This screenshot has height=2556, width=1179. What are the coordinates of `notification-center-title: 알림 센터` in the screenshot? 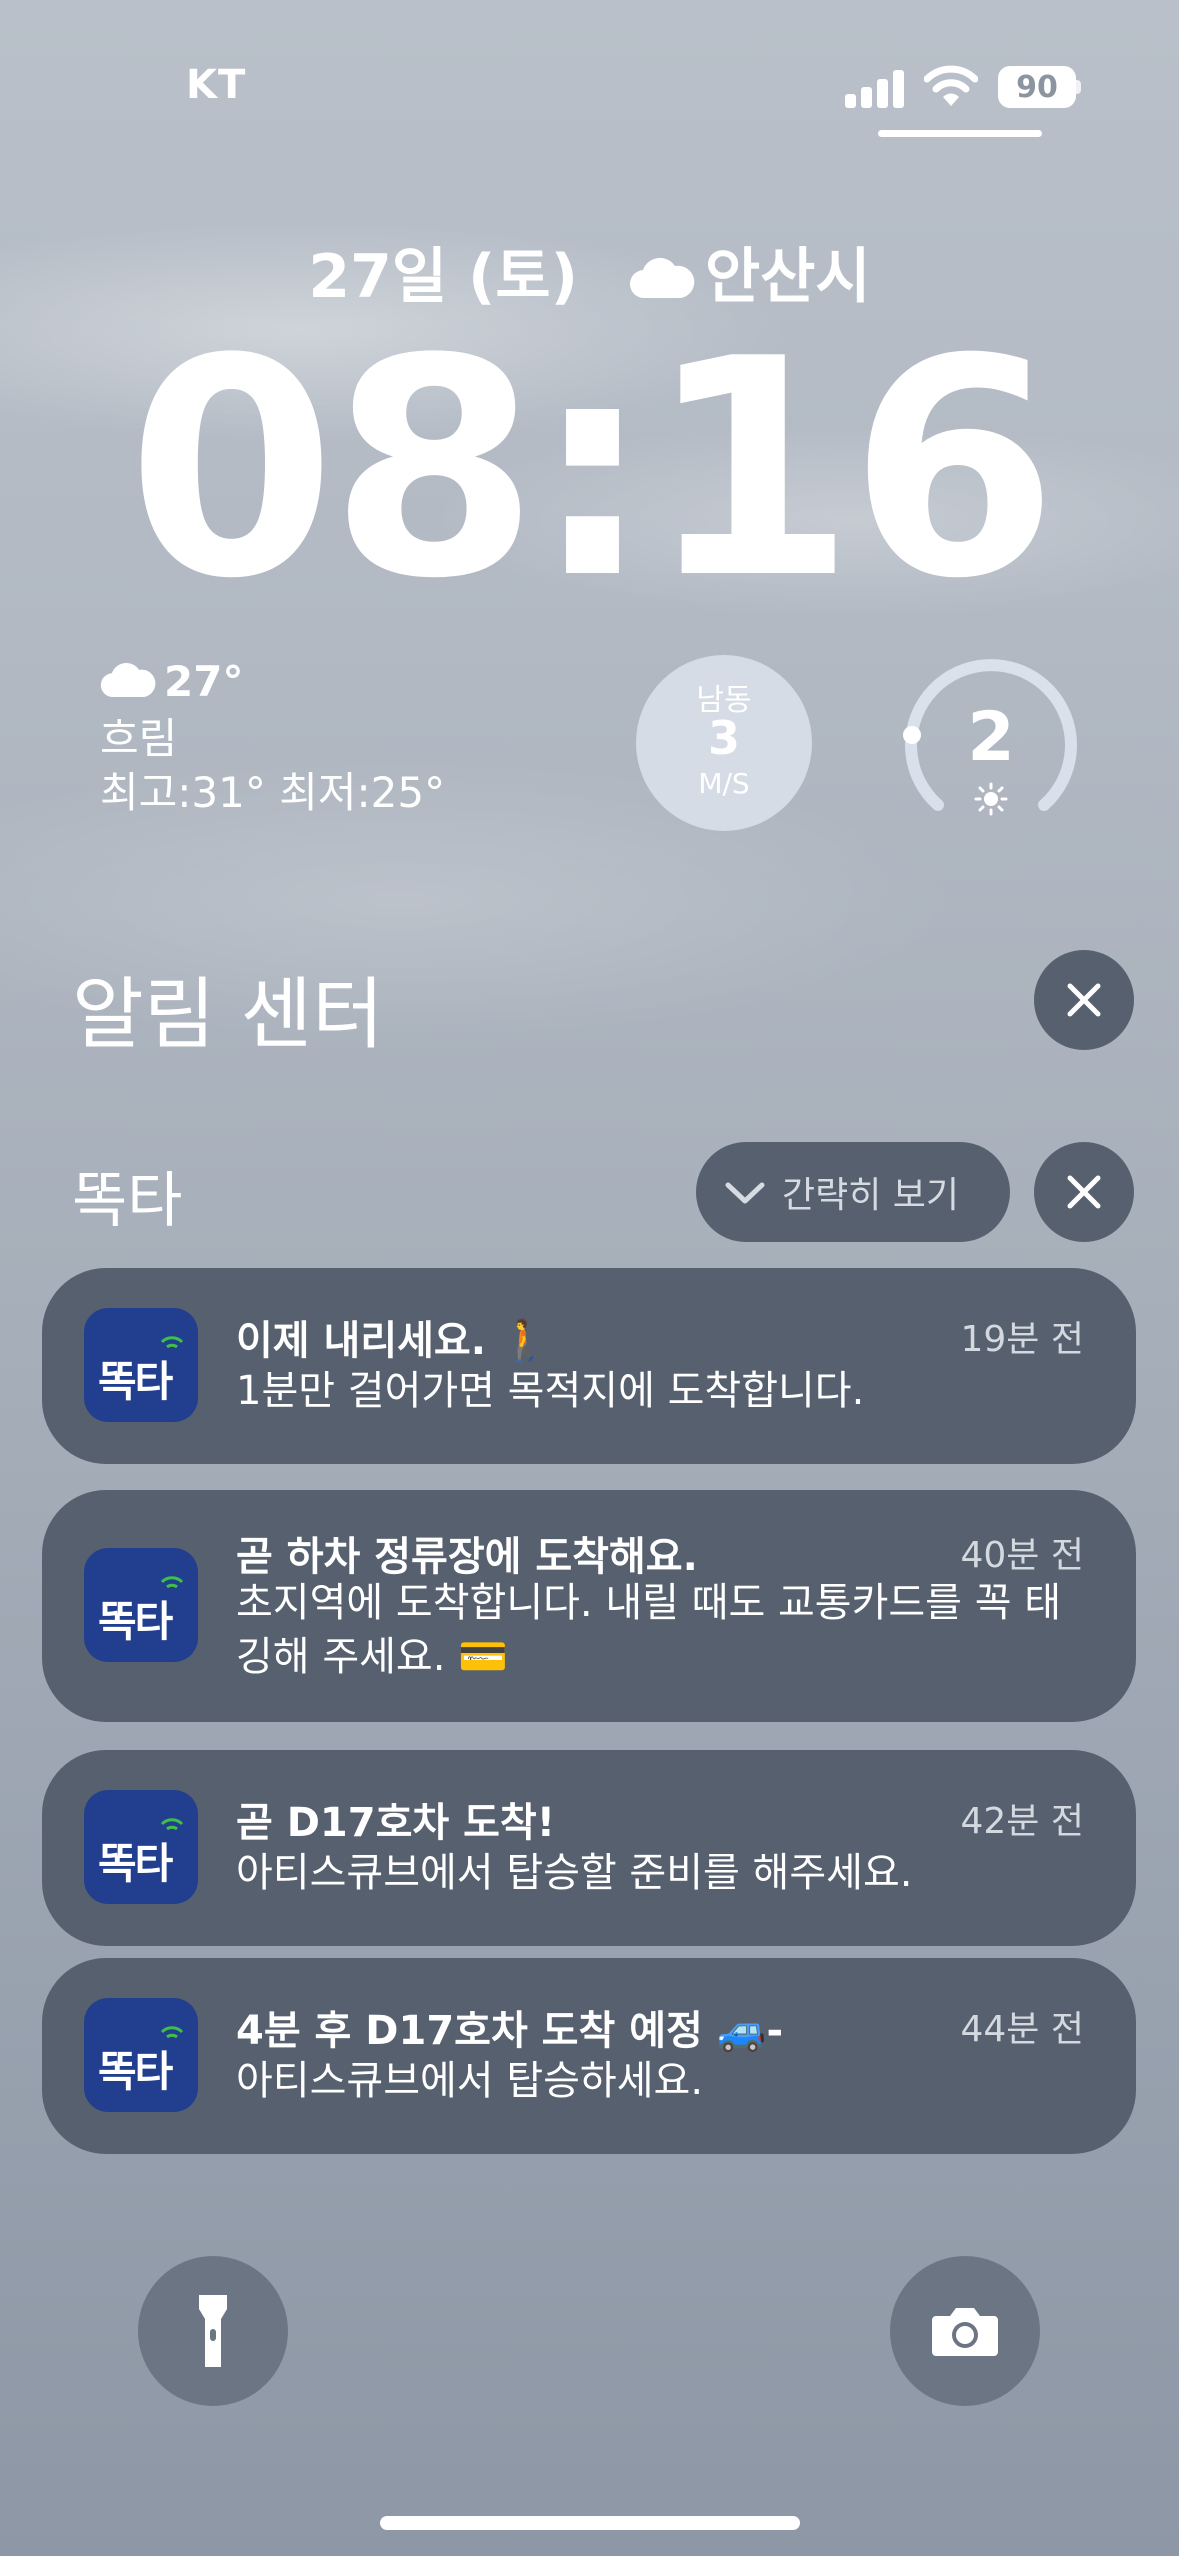 It's located at (228, 1015).